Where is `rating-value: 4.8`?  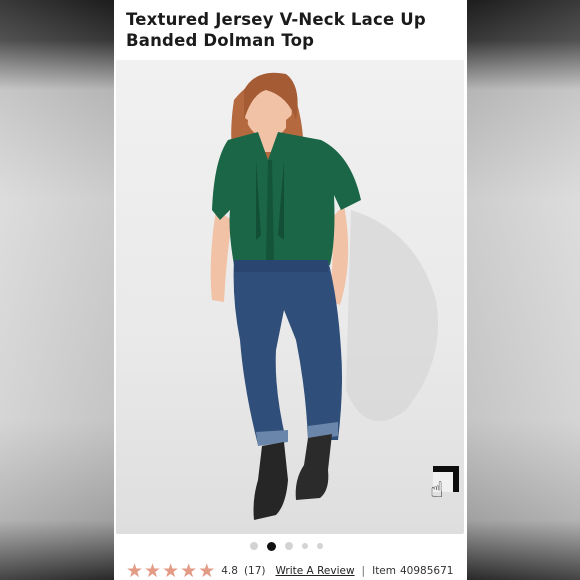 rating-value: 4.8 is located at coordinates (229, 571).